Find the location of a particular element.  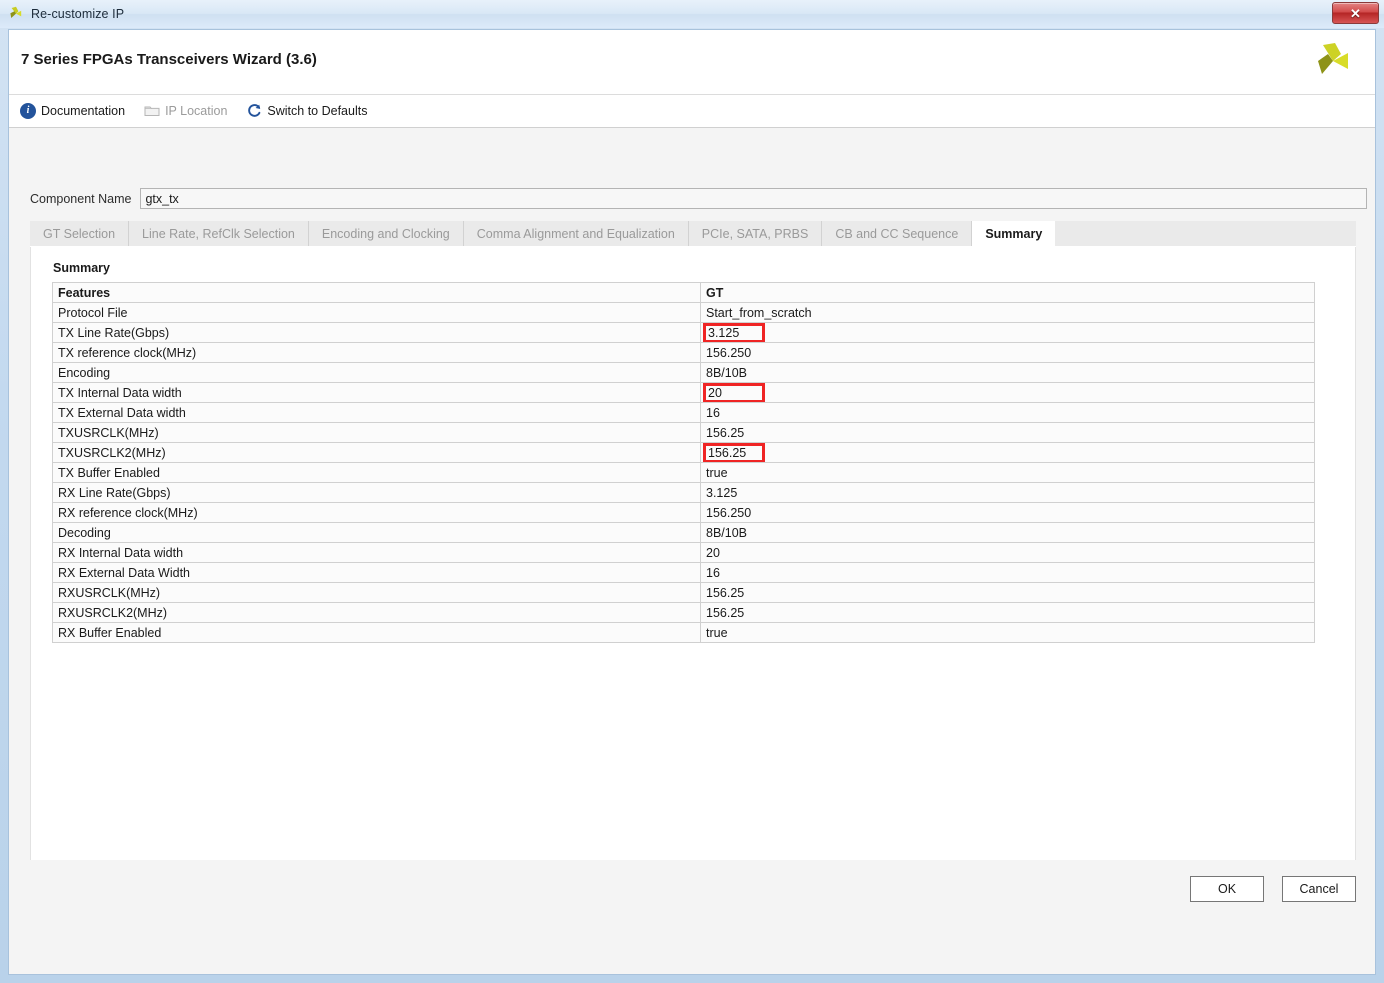

table-row: Protocol File Start_from_scratch is located at coordinates (683, 312).